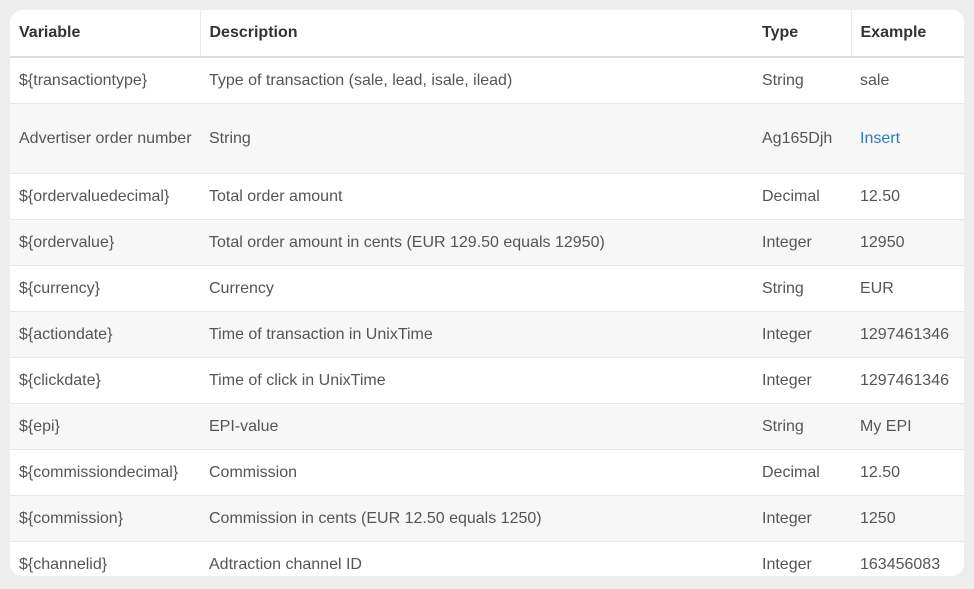 This screenshot has width=974, height=589. I want to click on header-description: Description, so click(476, 34).